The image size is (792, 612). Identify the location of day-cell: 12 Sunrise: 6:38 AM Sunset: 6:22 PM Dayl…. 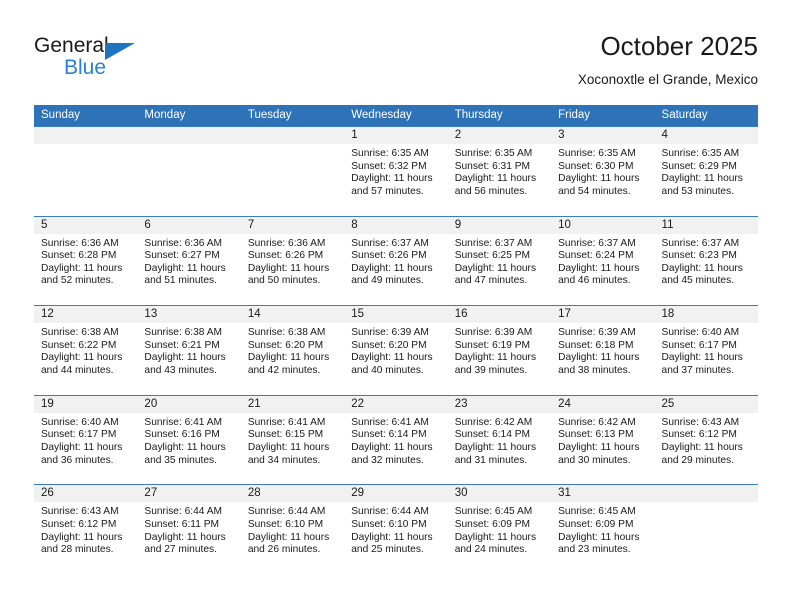
(86, 350).